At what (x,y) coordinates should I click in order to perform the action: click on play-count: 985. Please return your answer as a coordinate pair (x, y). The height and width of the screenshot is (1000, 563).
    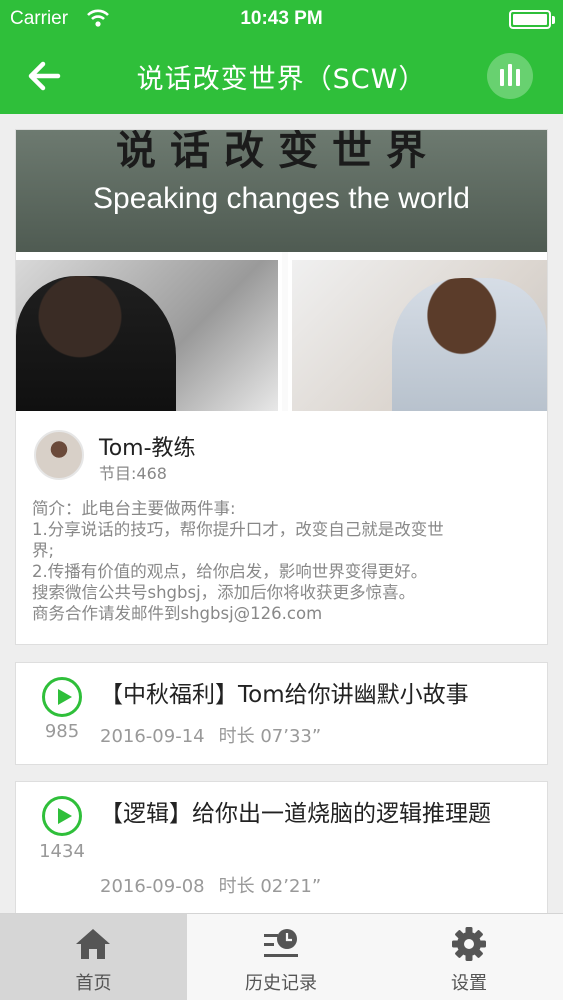
    Looking at the image, I should click on (62, 731).